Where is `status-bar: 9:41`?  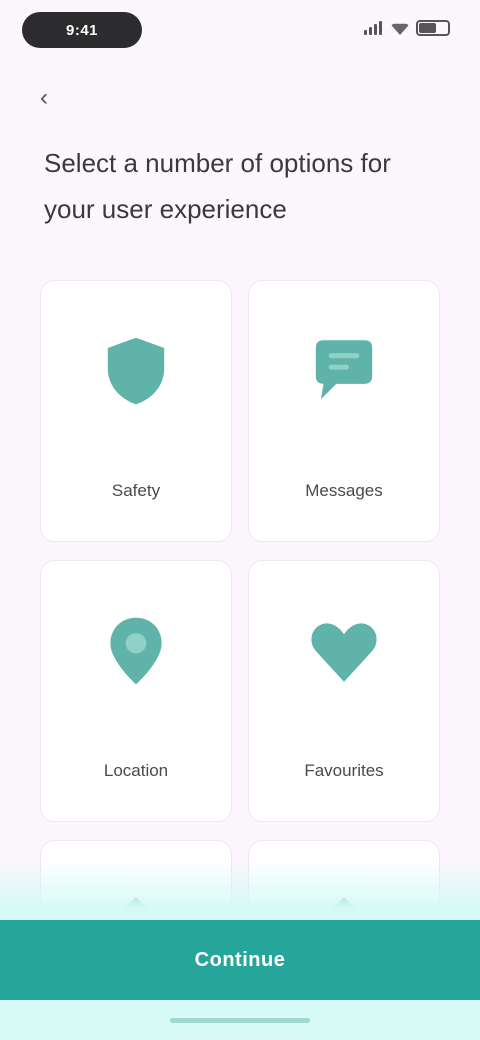
status-bar: 9:41 is located at coordinates (240, 32).